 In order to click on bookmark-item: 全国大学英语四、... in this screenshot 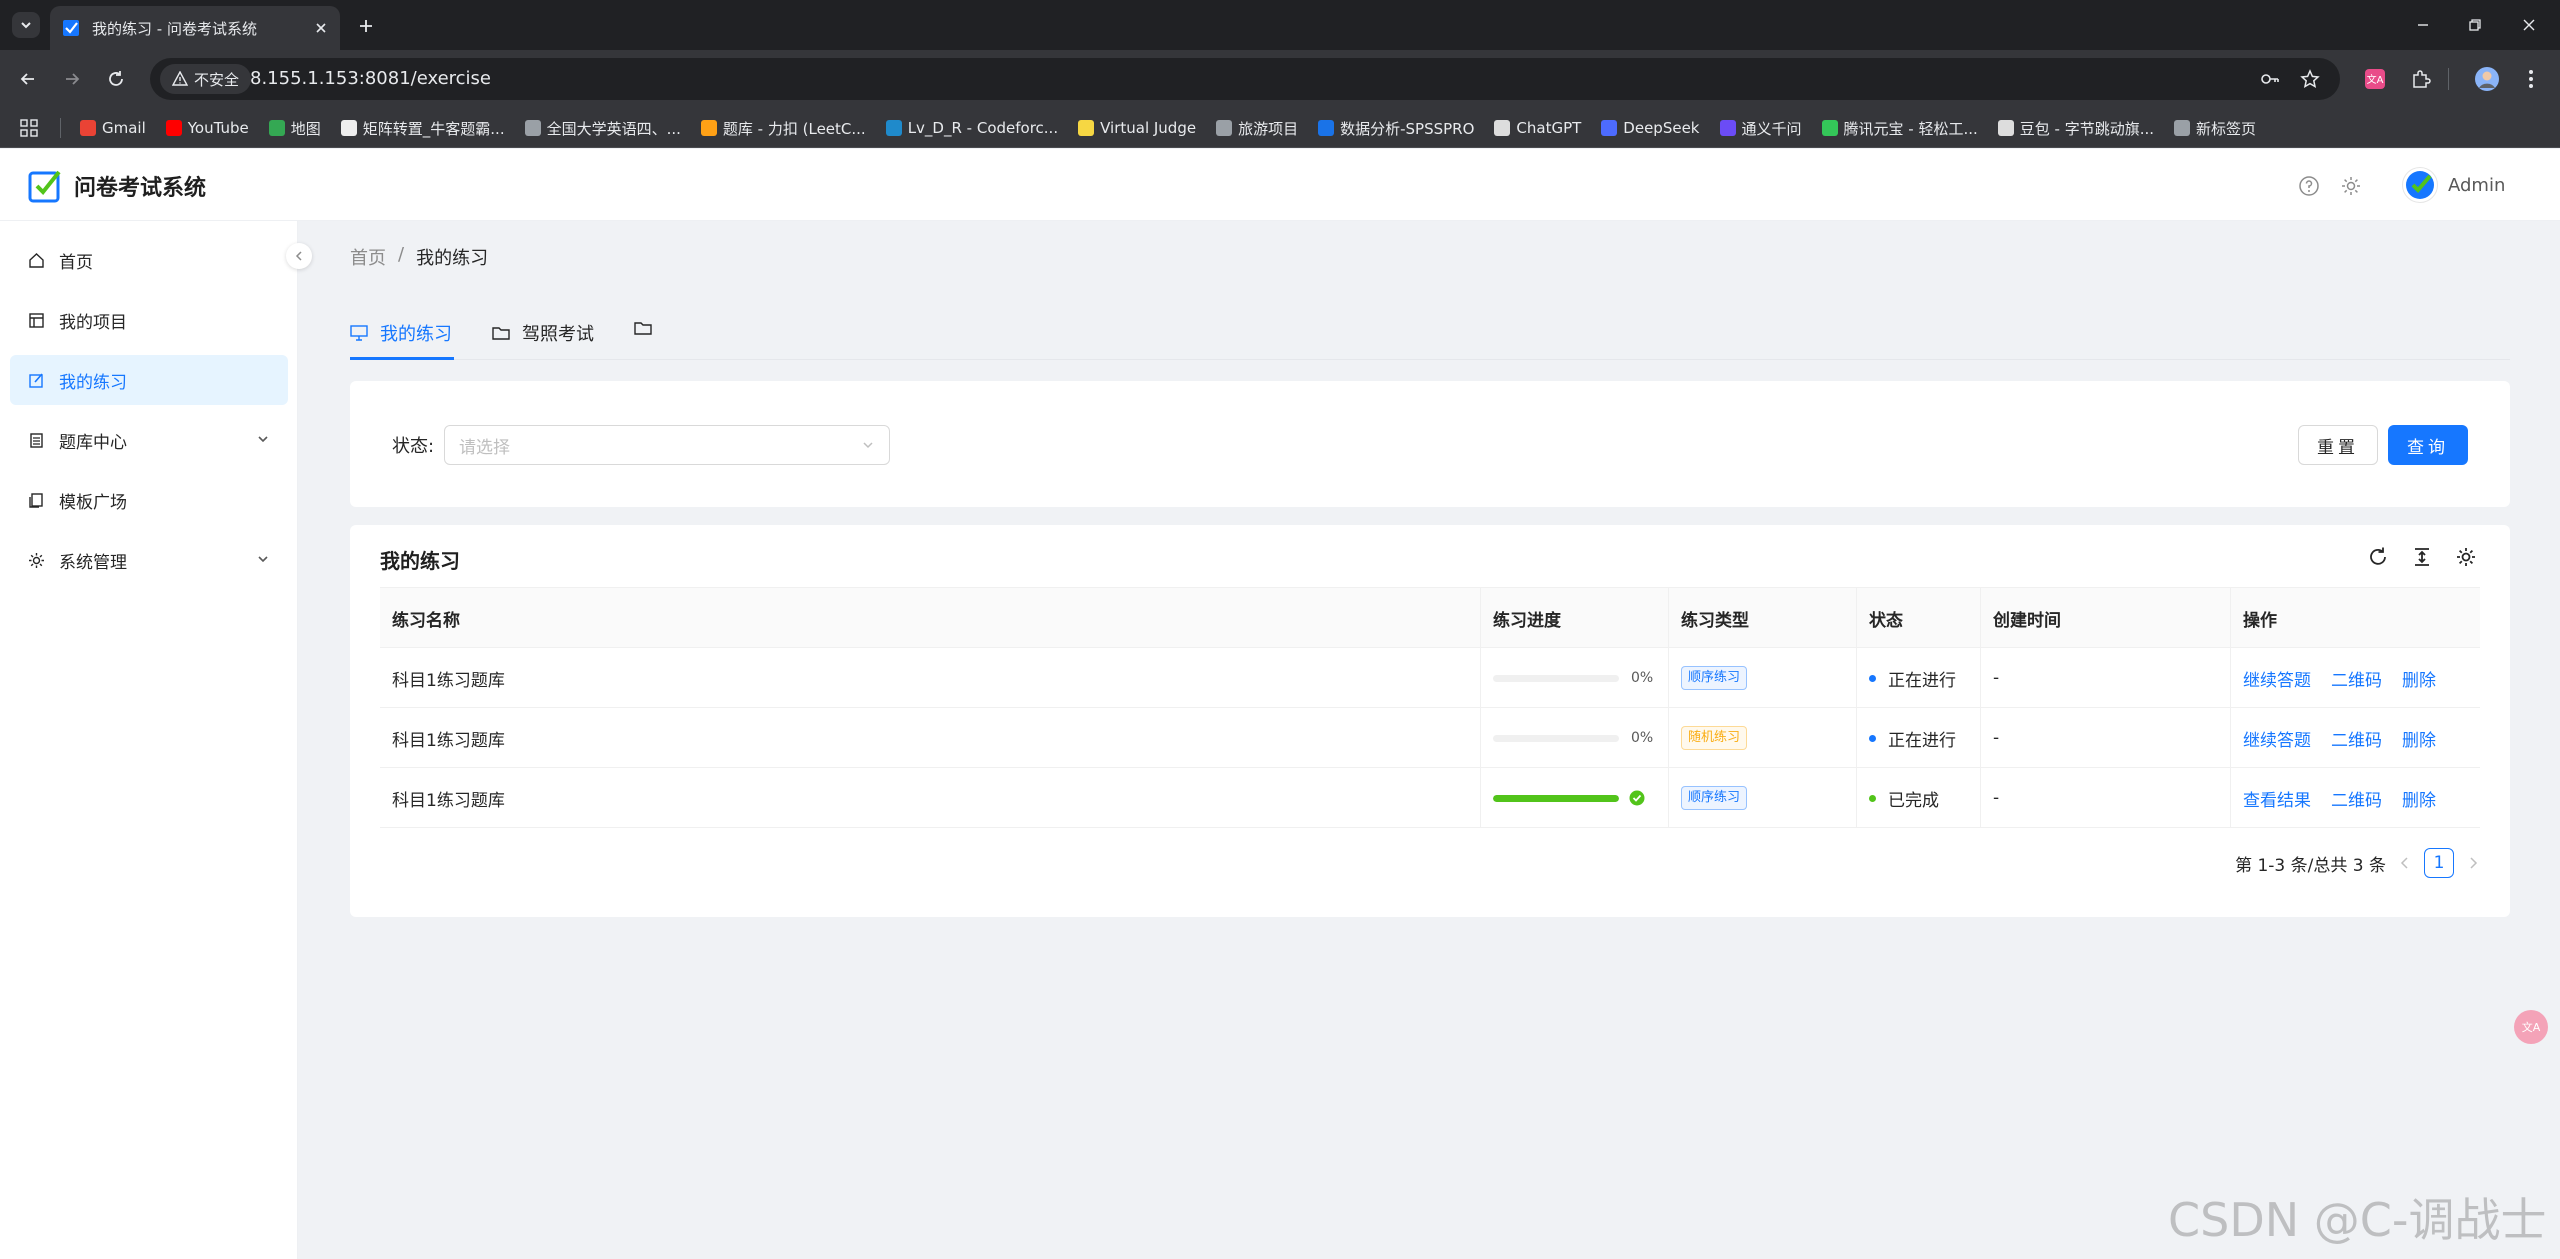, I will do `click(602, 128)`.